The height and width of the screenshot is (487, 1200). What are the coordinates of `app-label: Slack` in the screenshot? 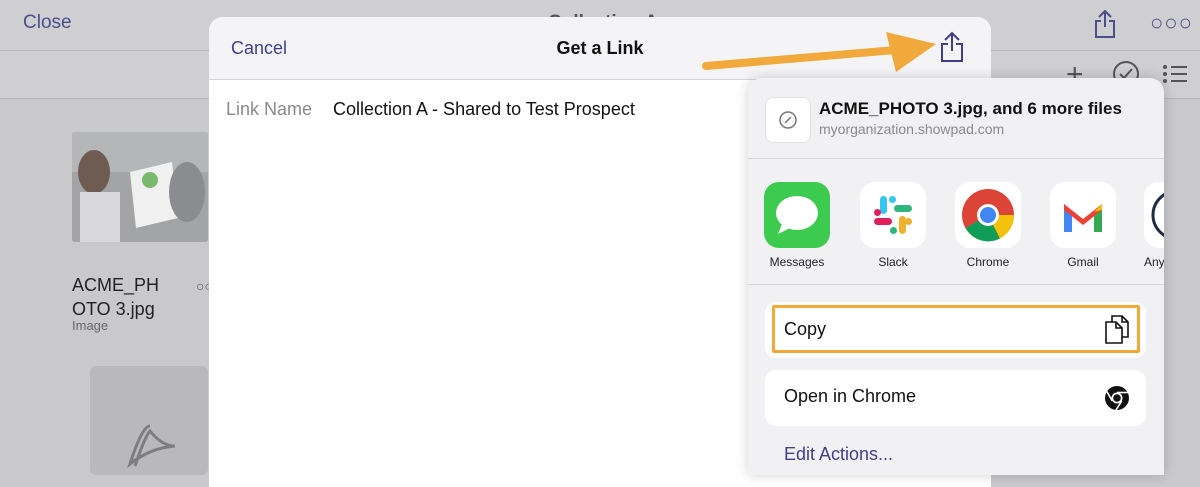 It's located at (893, 262).